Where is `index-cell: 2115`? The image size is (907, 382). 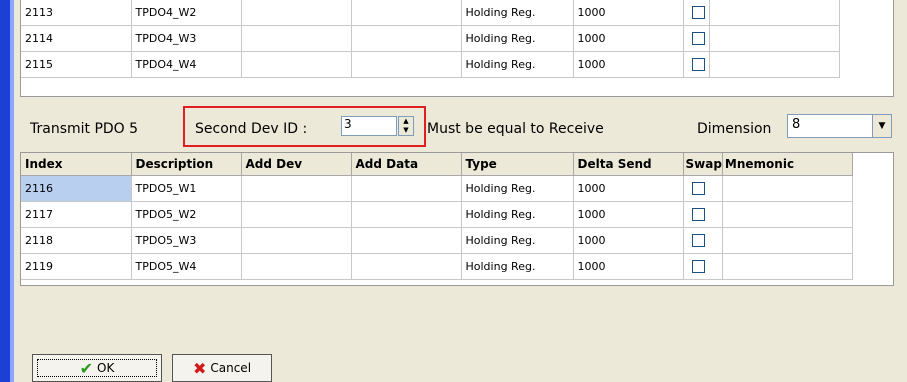
index-cell: 2115 is located at coordinates (76, 64).